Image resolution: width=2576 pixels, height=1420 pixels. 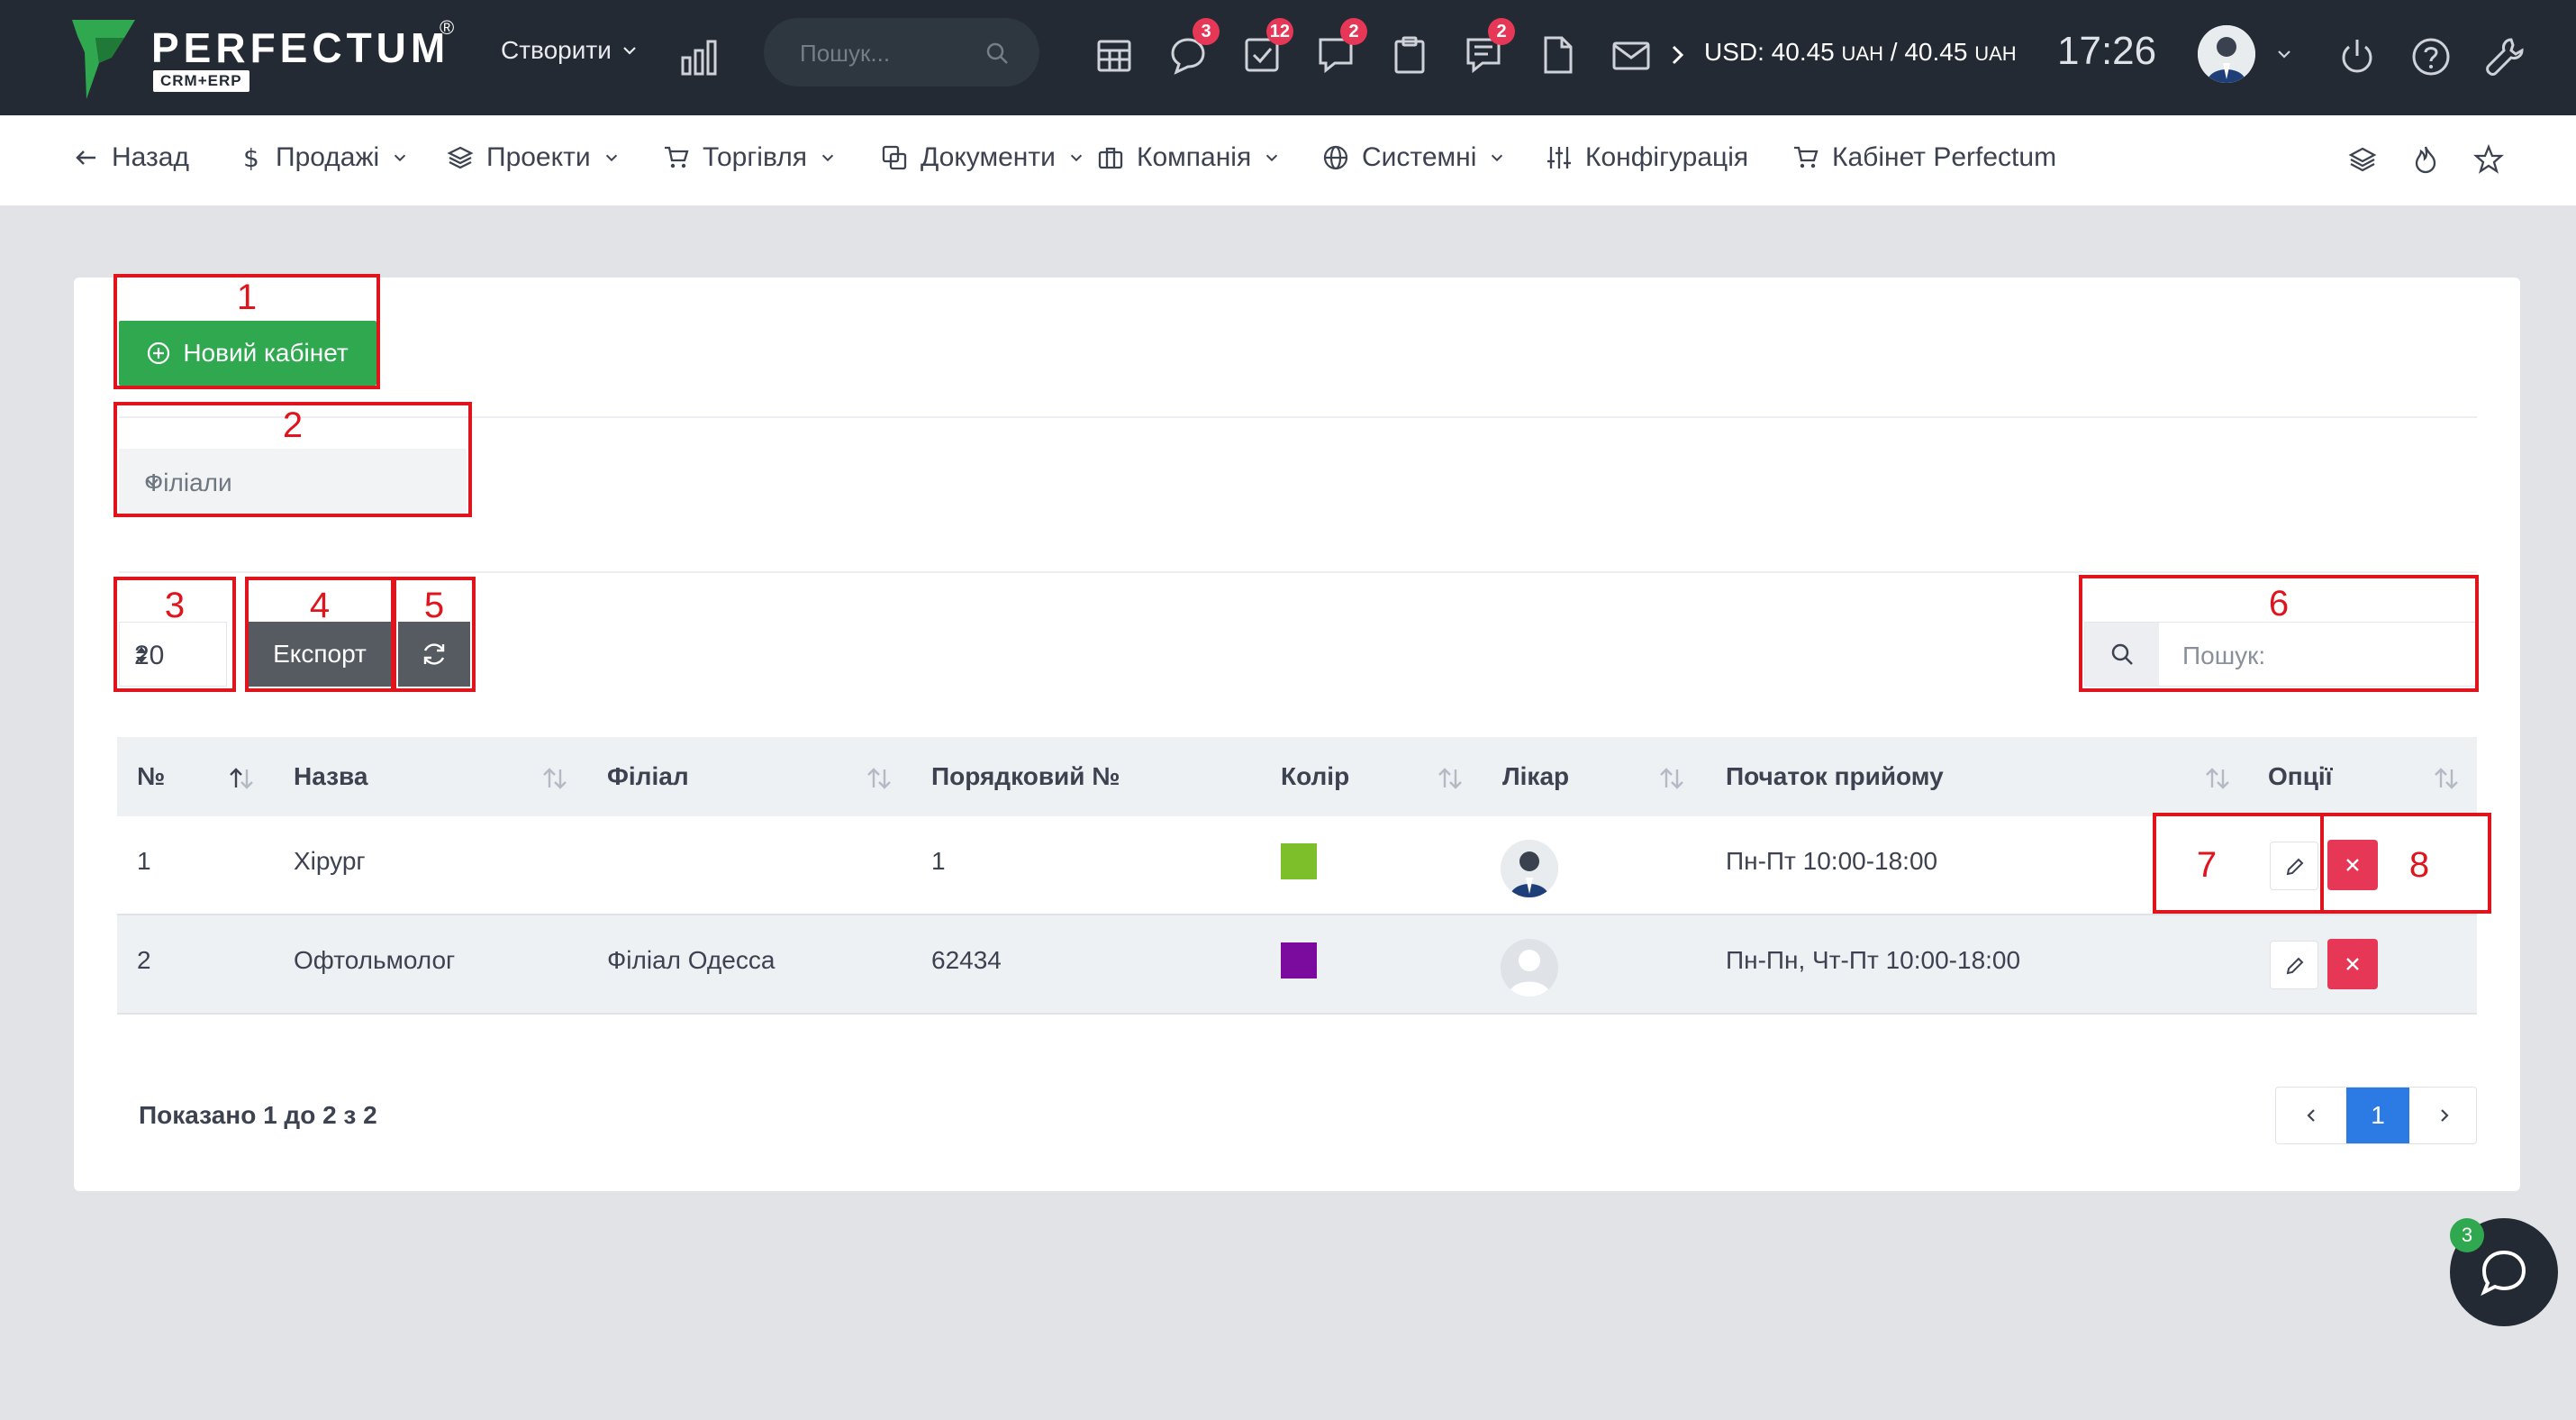 I want to click on th-options: Опції, so click(x=2300, y=776).